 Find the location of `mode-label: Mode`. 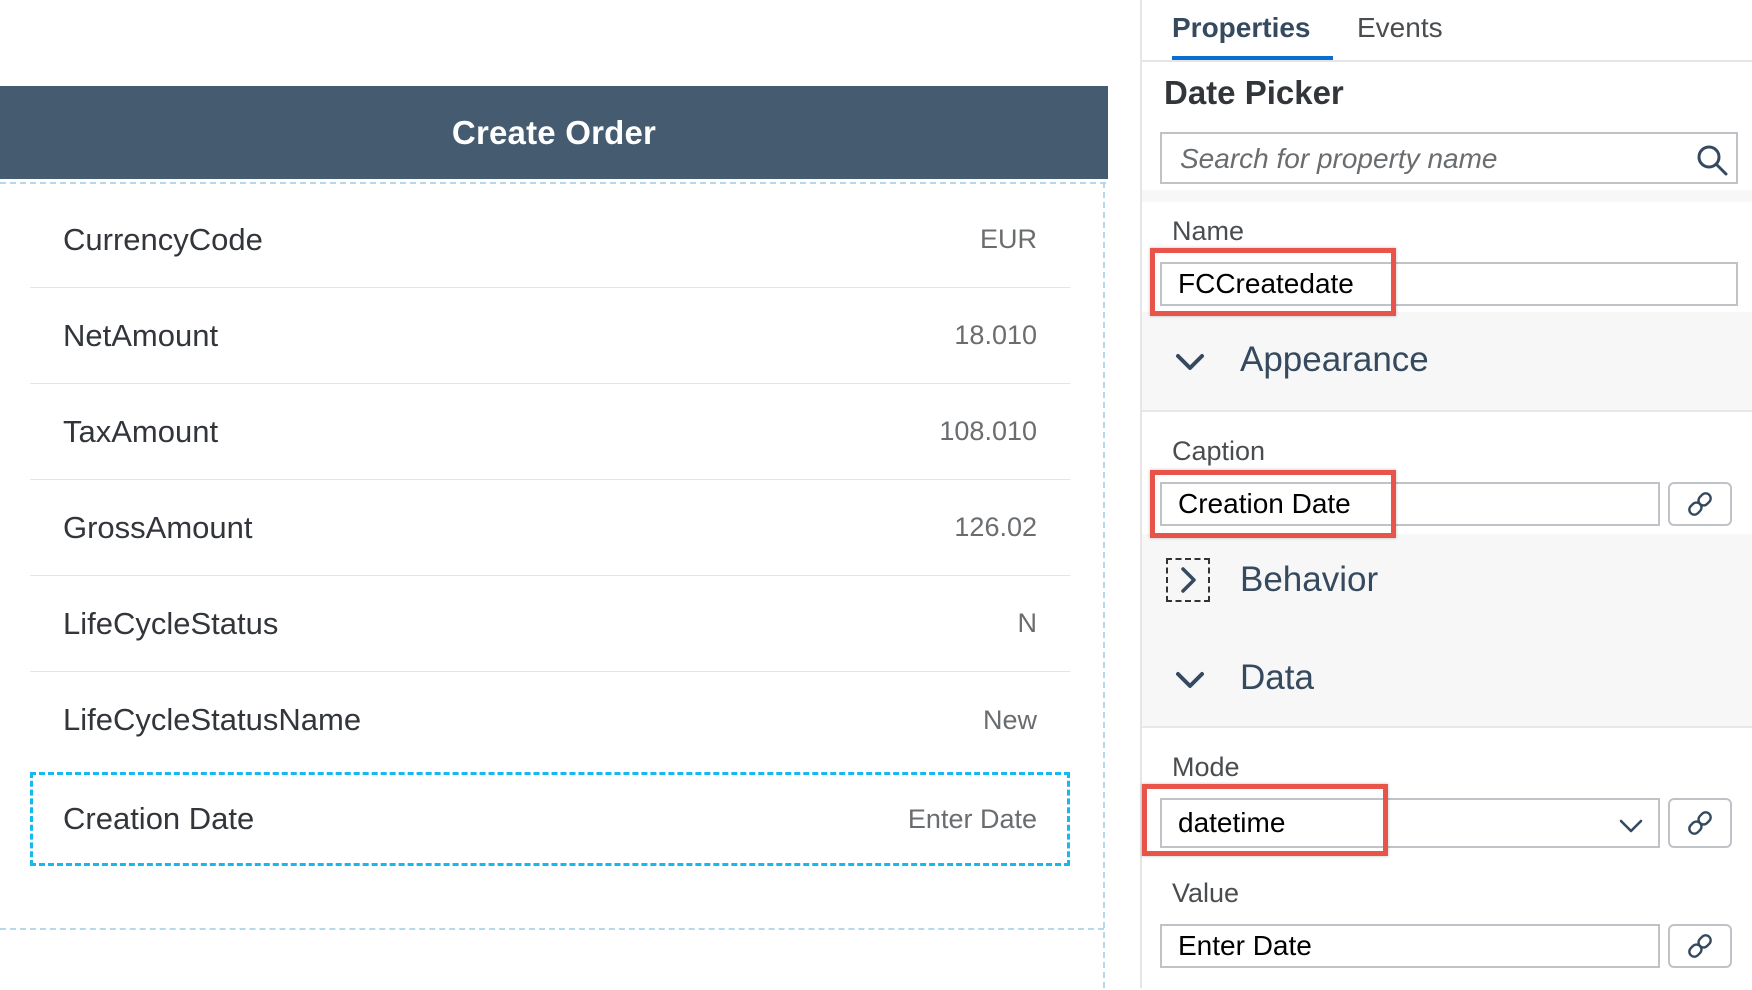

mode-label: Mode is located at coordinates (1206, 767).